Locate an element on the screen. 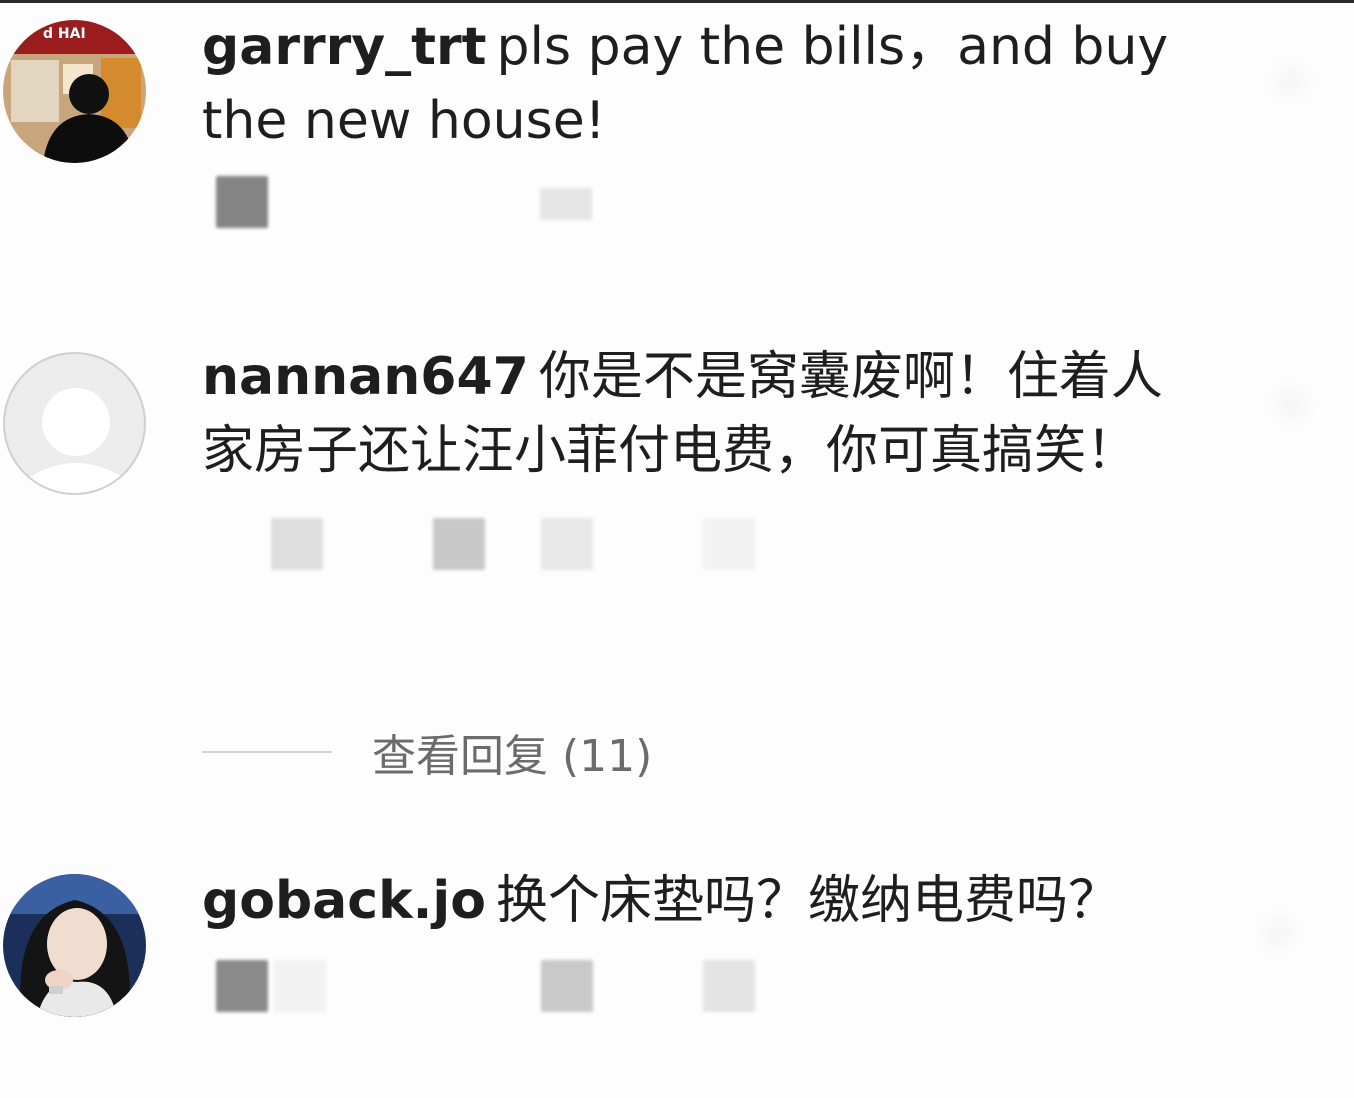  comment-username: goback.jo is located at coordinates (344, 901).